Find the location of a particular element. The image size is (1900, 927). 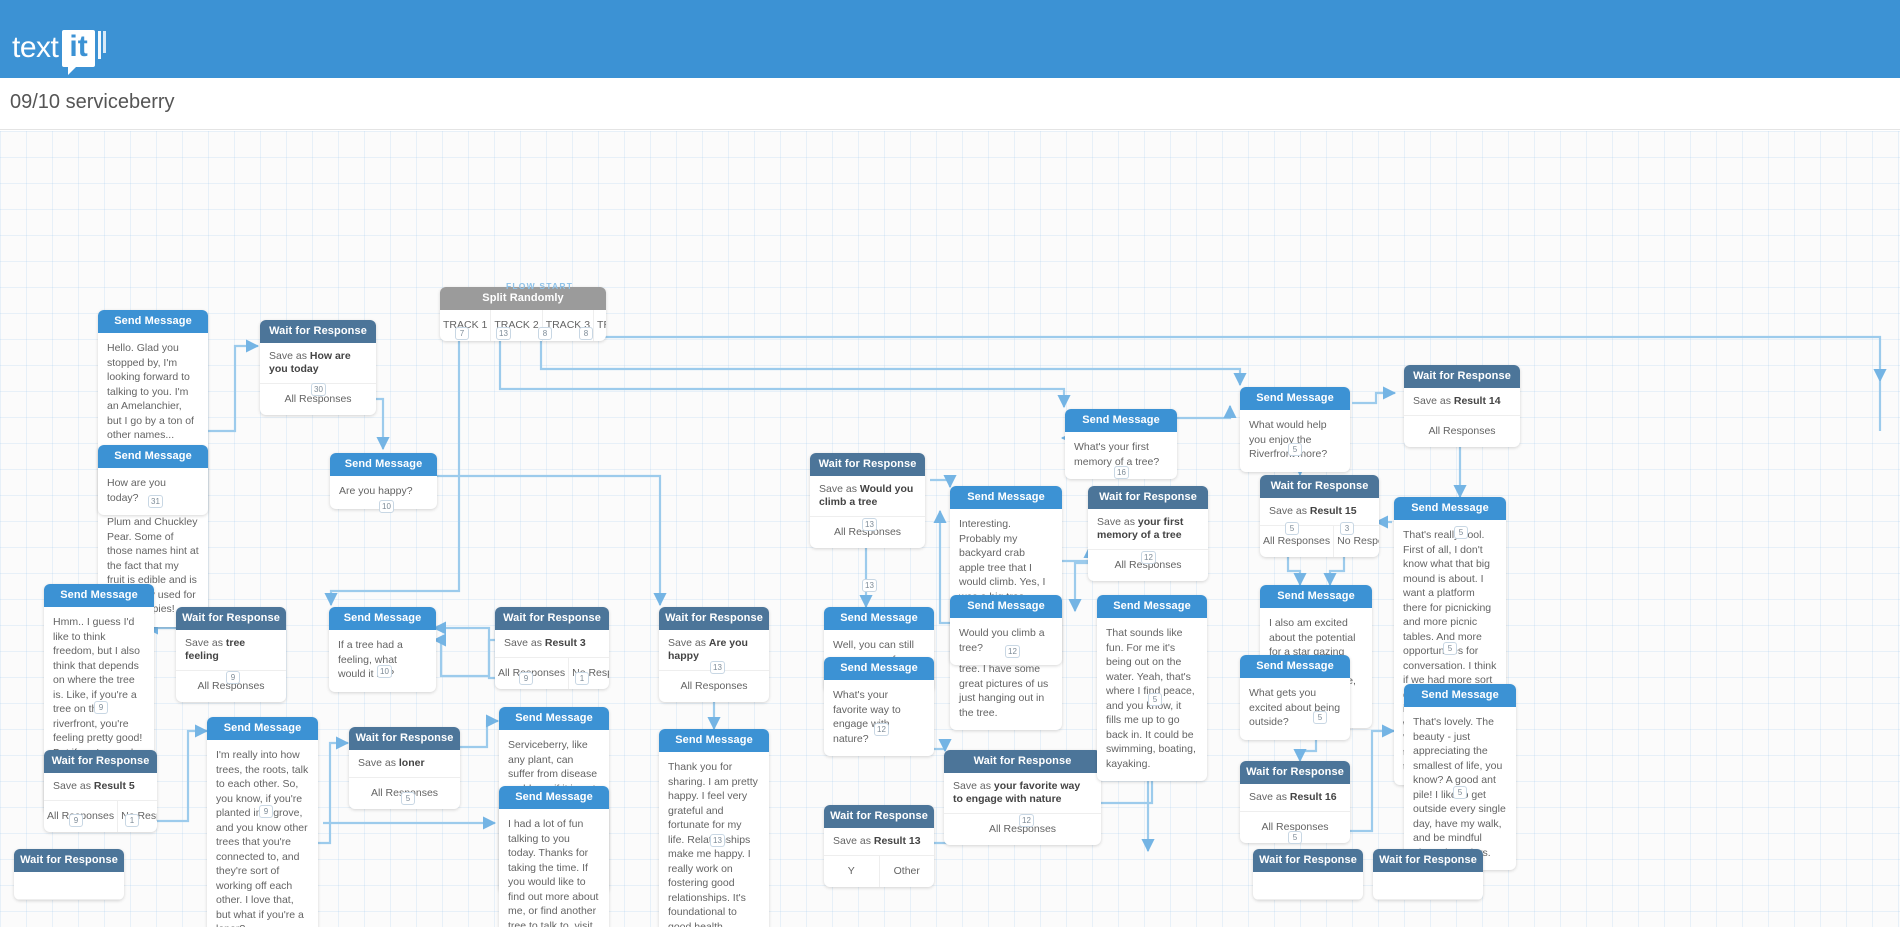

flow-start-label: FLOW START is located at coordinates (540, 286).